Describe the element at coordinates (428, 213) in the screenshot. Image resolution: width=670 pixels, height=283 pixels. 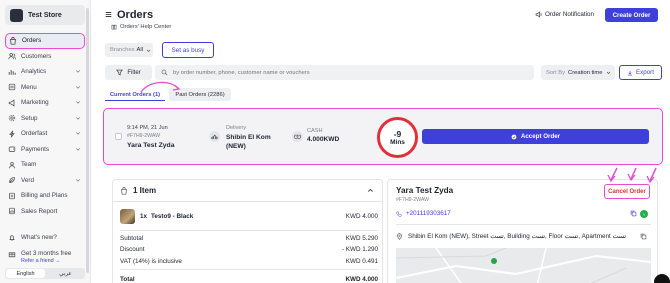
I see `phone-number: +201119303617` at that location.